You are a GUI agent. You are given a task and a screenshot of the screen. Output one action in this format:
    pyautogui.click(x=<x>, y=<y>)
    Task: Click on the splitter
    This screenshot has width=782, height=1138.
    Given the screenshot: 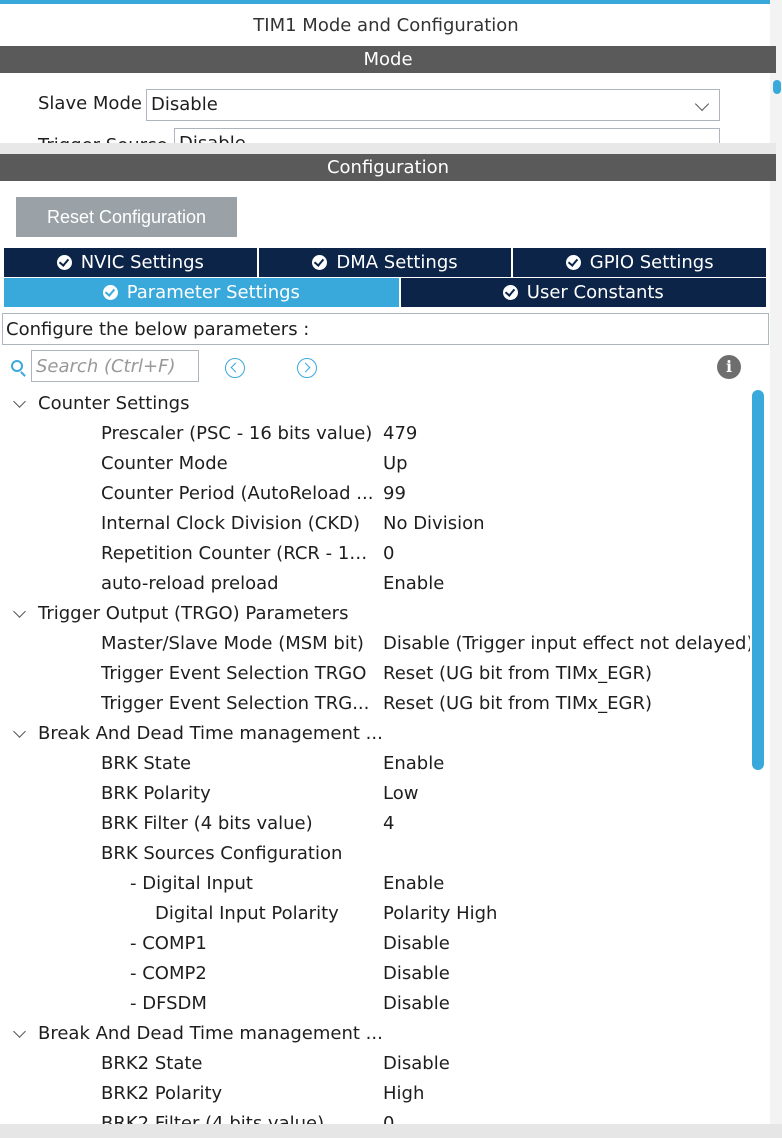 What is the action you would take?
    pyautogui.click(x=388, y=148)
    